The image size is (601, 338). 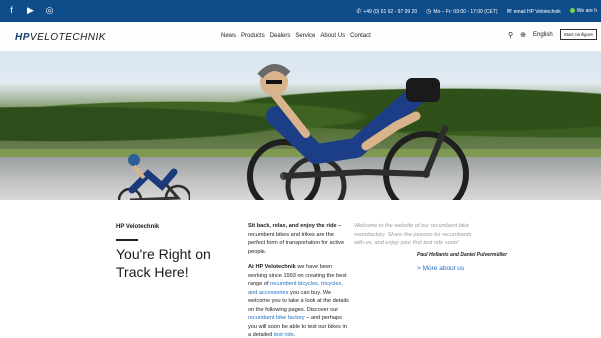 I want to click on email-link: ✉ email HP Velotechnik, so click(x=534, y=11).